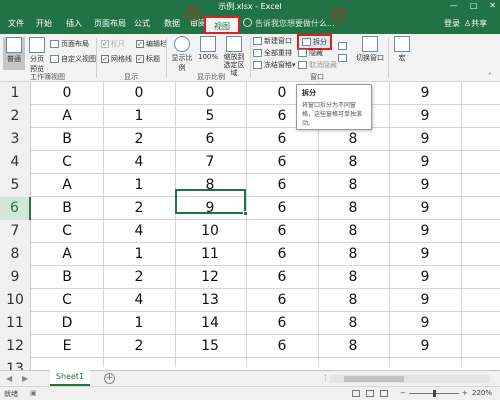 The height and width of the screenshot is (400, 500). I want to click on collapse-ribbon-icon: ˄, so click(490, 76).